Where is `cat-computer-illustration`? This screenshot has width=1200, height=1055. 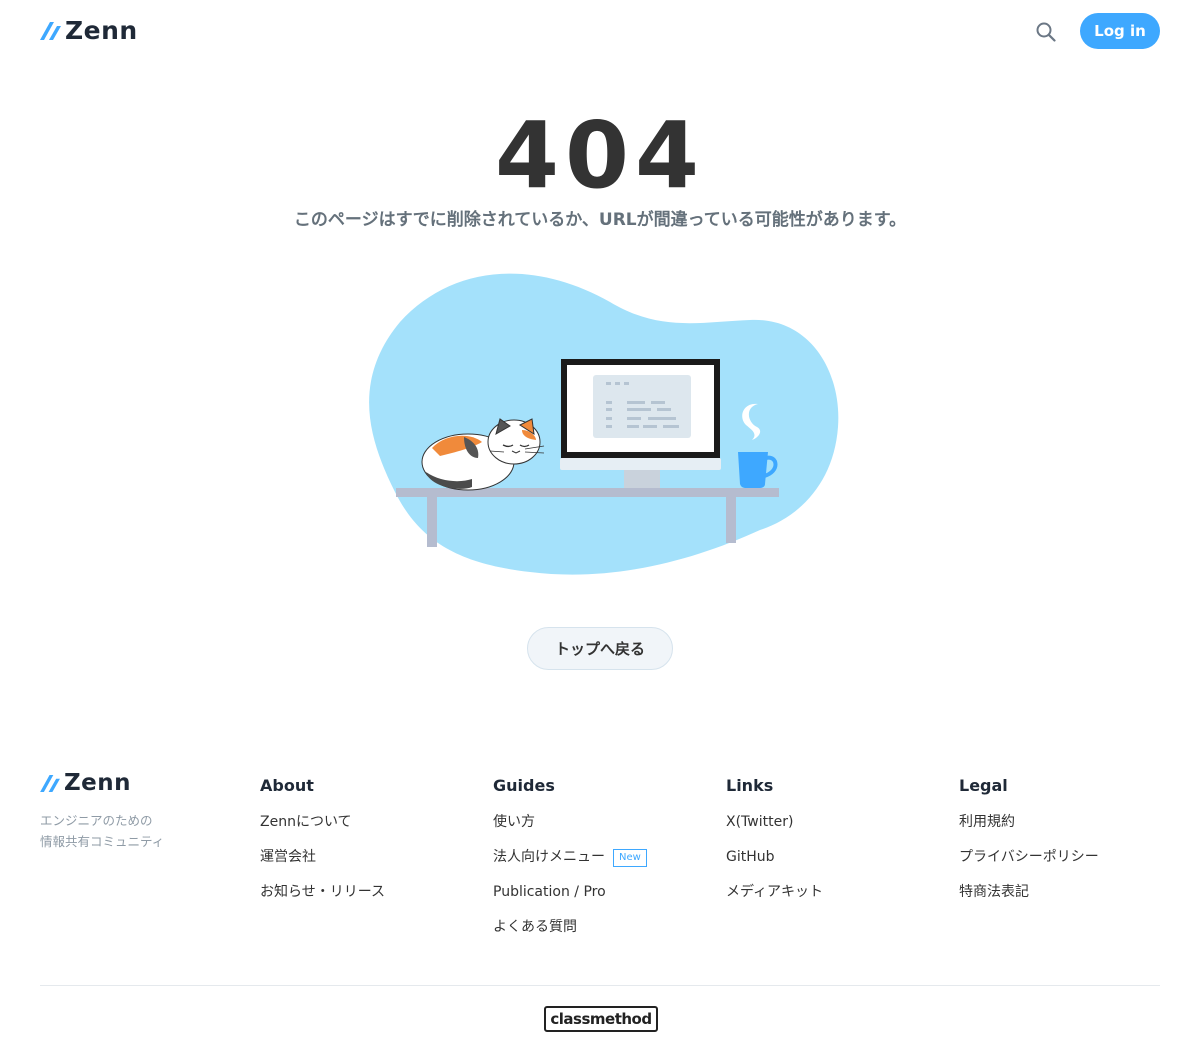
cat-computer-illustration is located at coordinates (604, 424).